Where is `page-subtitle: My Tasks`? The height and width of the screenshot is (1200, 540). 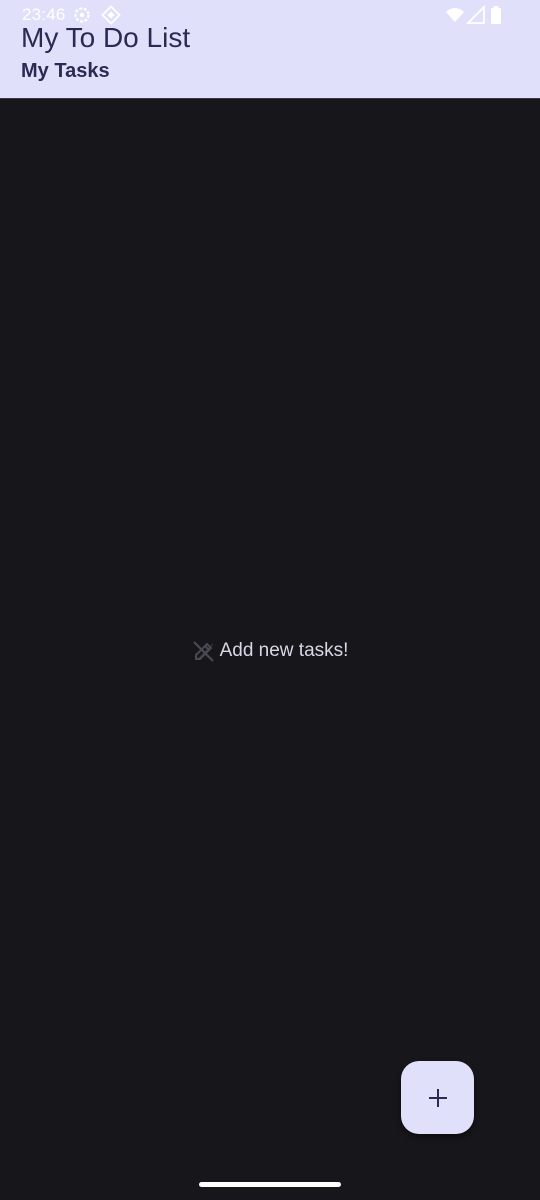 page-subtitle: My Tasks is located at coordinates (65, 71).